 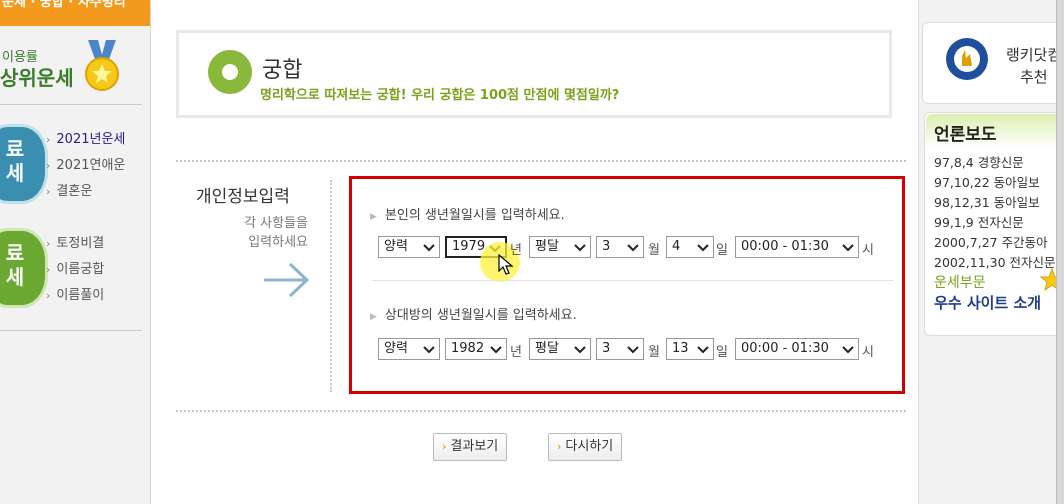 What do you see at coordinates (440, 95) in the screenshot?
I see `page-subtitle: 명리학으로 따져보는 궁합! 우리 궁합은 100점 만점에 몇점일까?` at bounding box center [440, 95].